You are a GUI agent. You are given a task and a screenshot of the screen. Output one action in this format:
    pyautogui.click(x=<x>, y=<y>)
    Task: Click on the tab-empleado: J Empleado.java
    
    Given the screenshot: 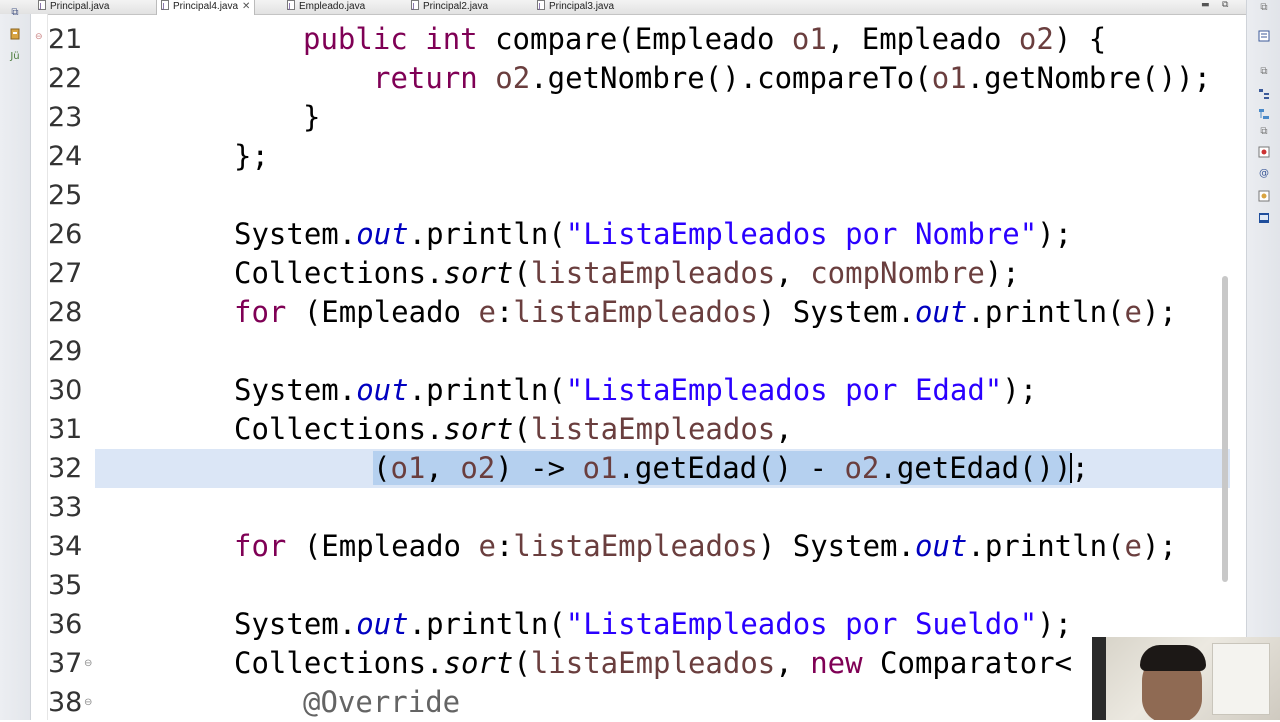 What is the action you would take?
    pyautogui.click(x=326, y=7)
    